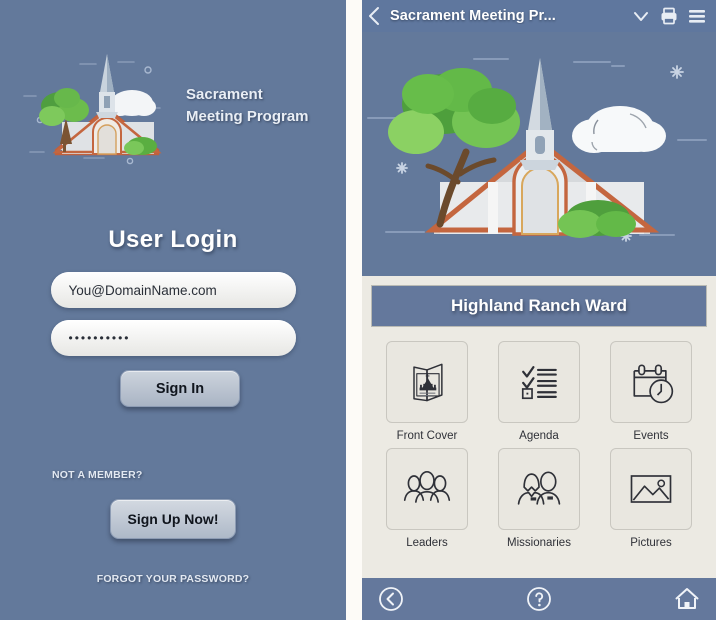 The image size is (716, 620). Describe the element at coordinates (641, 16) in the screenshot. I see `chevron-down-icon` at that location.